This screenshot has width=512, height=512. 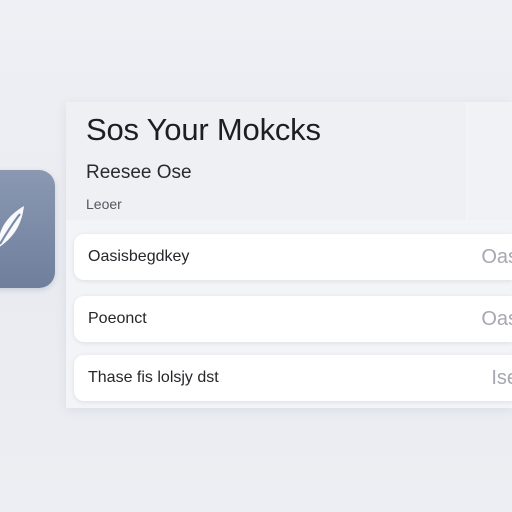 I want to click on leaf-icon, so click(x=12, y=226).